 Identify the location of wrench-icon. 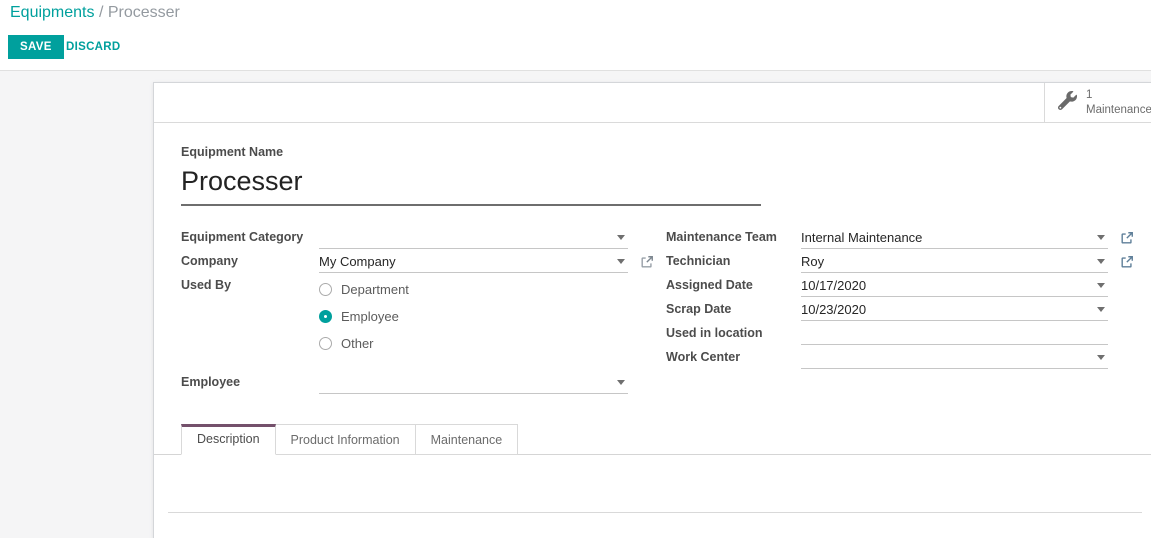
(1067, 102).